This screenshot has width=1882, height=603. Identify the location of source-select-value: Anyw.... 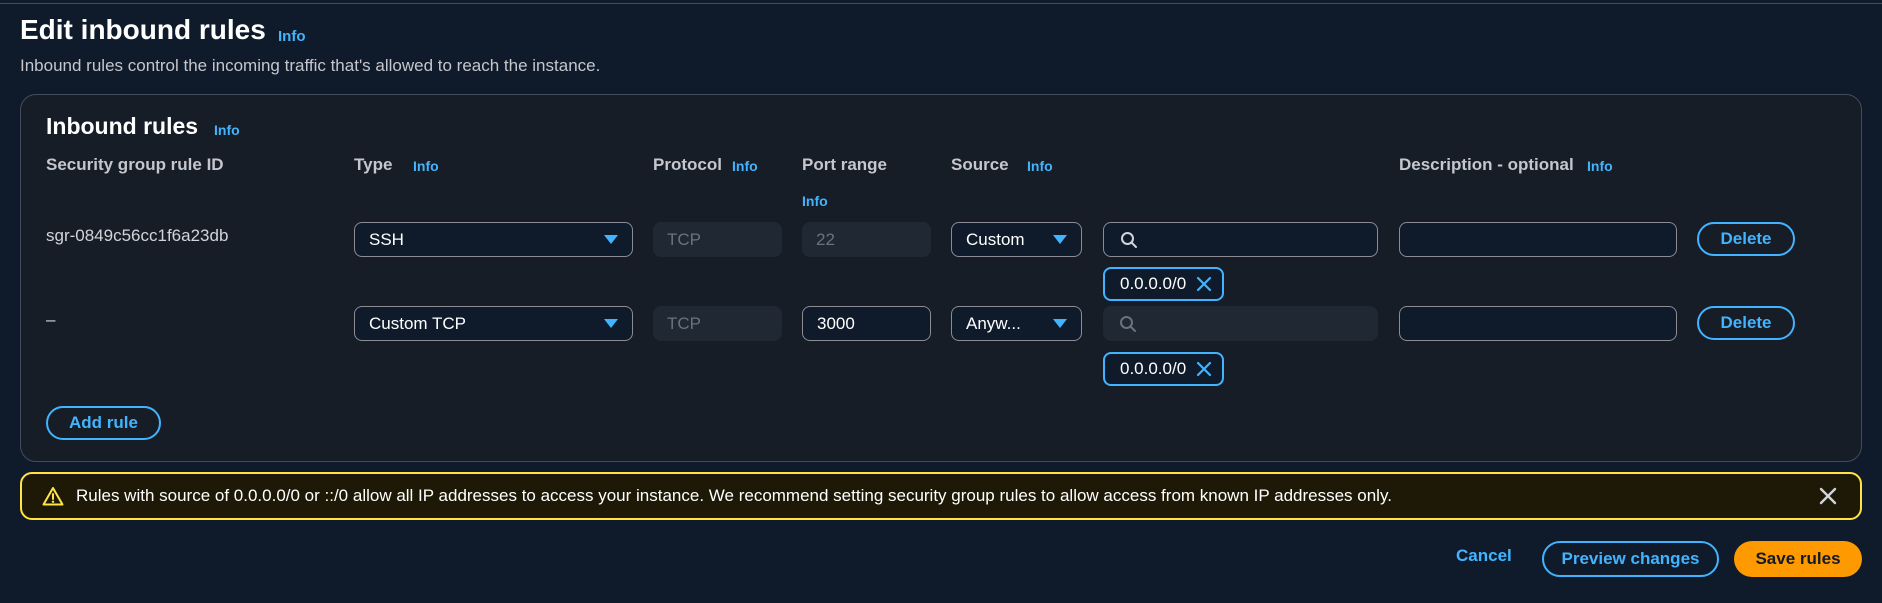
(993, 323).